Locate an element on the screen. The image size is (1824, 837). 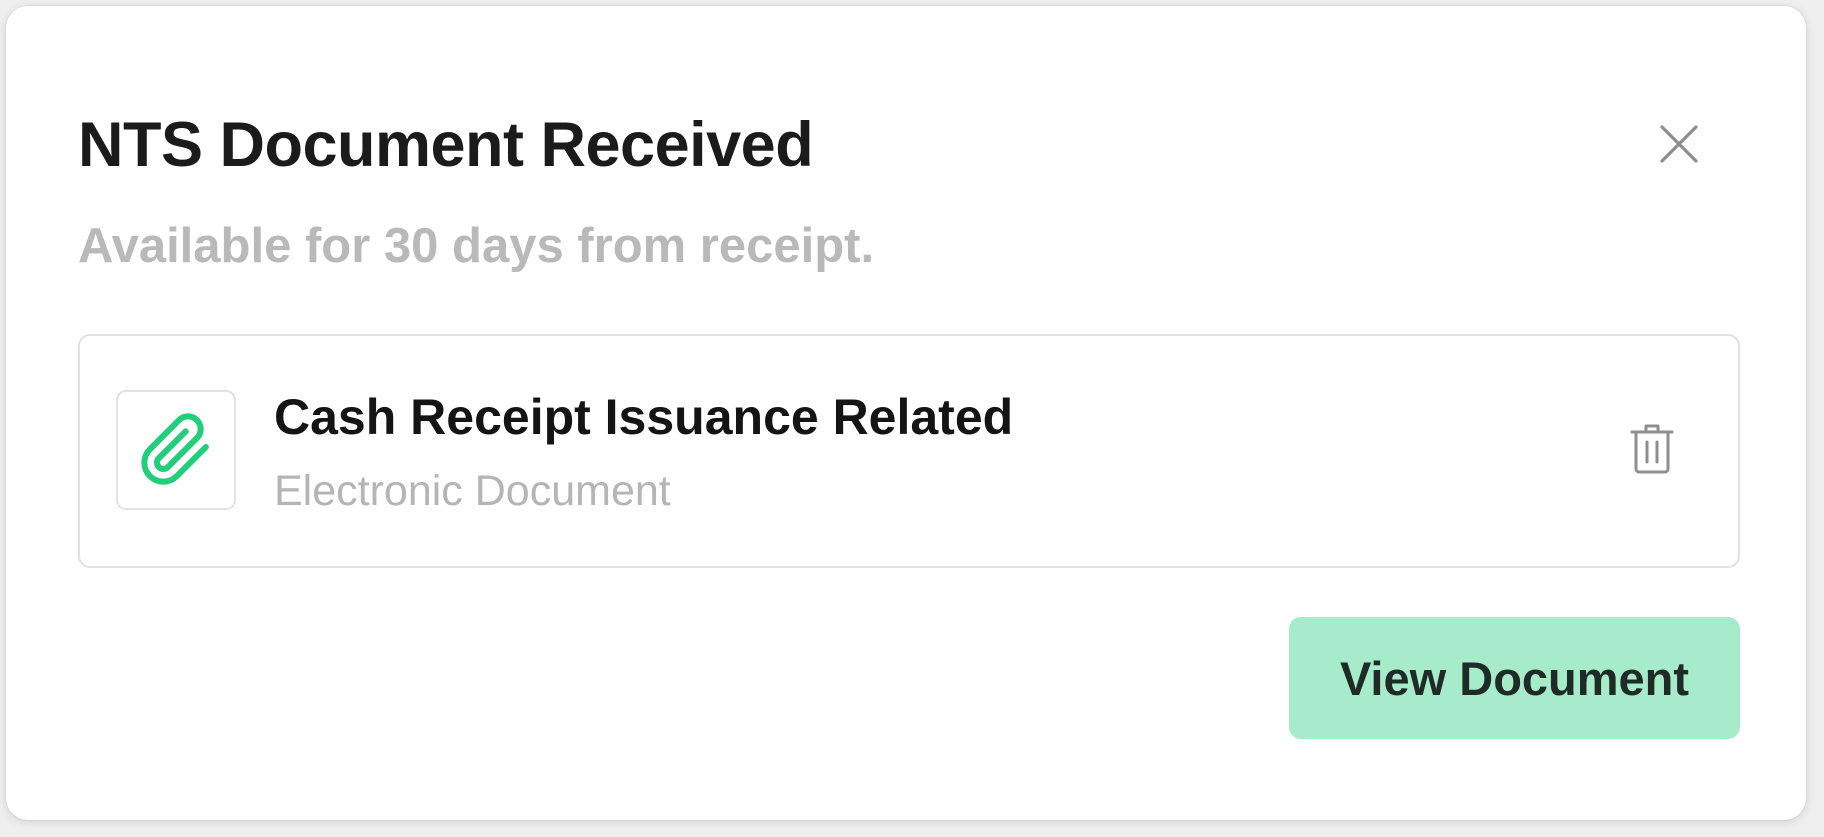
document-name: Cash Receipt Issuance Related is located at coordinates (644, 417).